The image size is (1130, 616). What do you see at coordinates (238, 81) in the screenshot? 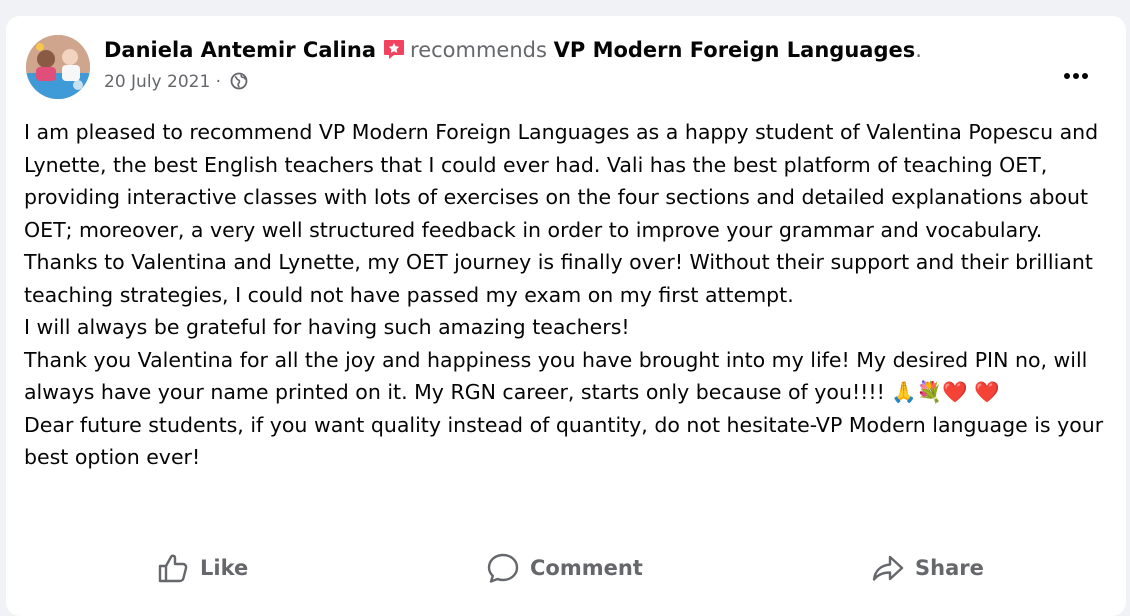
I see `globe-icon` at bounding box center [238, 81].